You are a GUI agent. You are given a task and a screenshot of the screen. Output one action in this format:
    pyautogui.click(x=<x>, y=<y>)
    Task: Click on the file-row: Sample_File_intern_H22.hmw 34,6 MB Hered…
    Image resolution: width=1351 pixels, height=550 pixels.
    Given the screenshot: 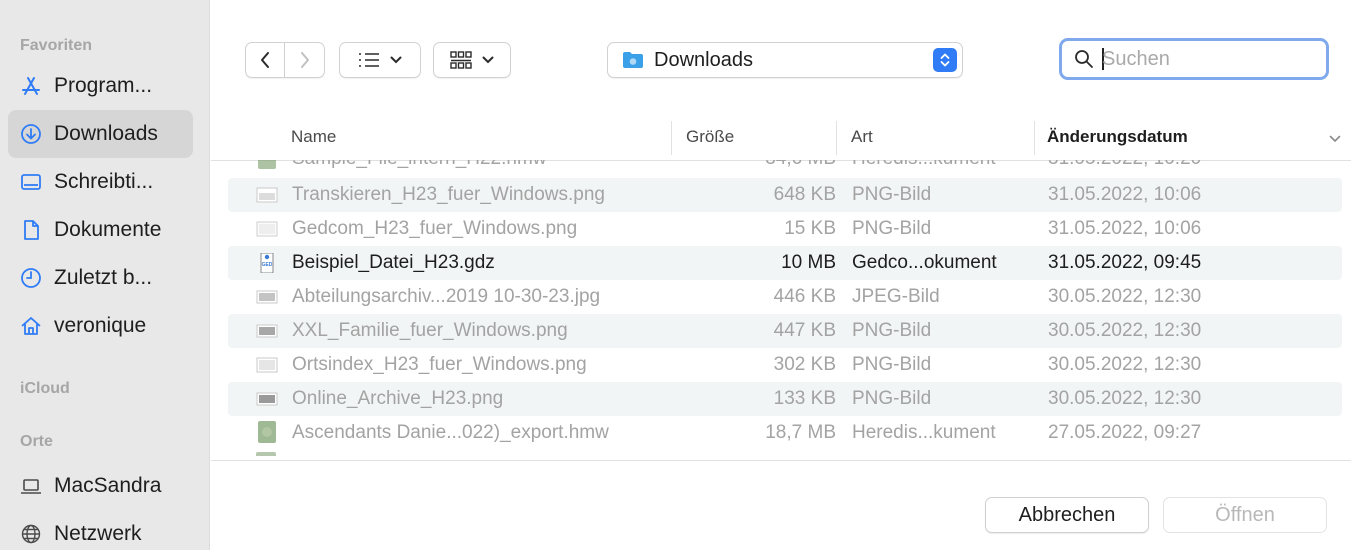 What is the action you would take?
    pyautogui.click(x=785, y=168)
    